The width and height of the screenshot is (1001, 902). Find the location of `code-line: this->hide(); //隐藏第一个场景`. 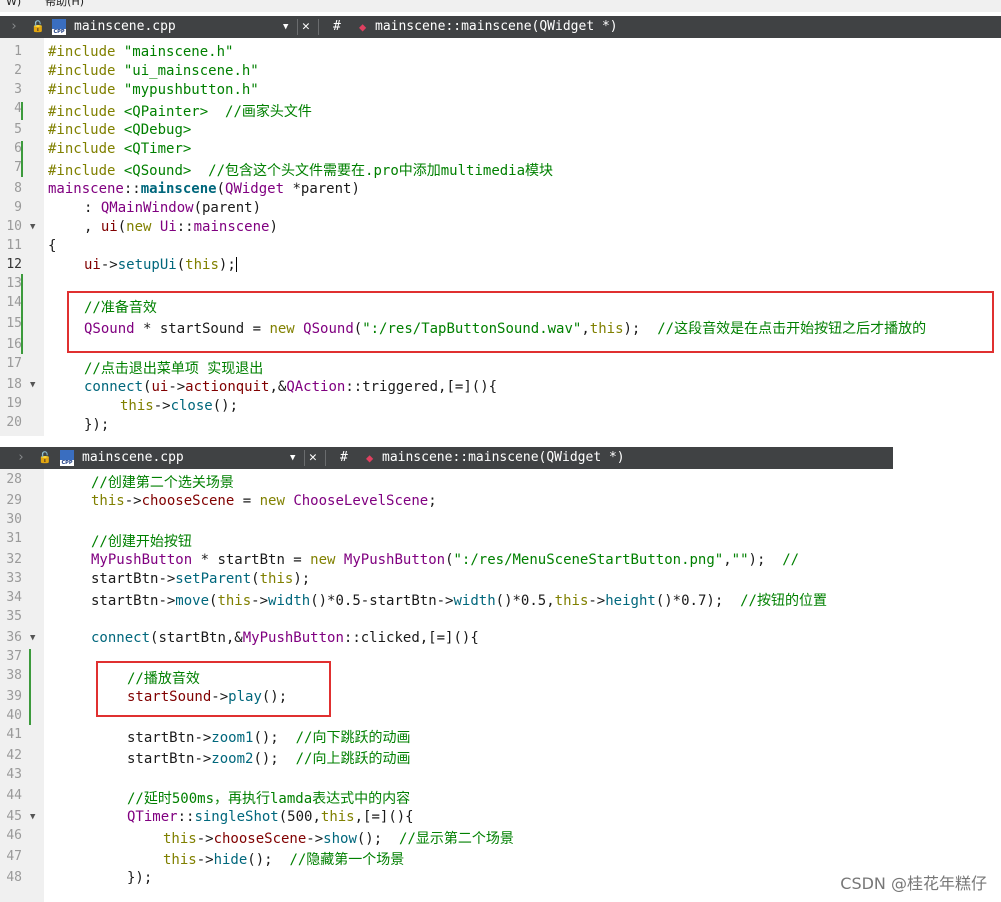

code-line: this->hide(); //隐藏第一个场景 is located at coordinates (284, 860).